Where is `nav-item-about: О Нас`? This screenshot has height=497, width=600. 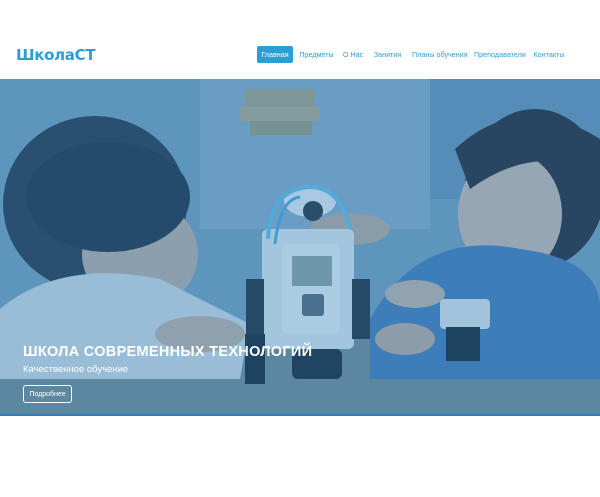
nav-item-about: О Нас is located at coordinates (353, 54).